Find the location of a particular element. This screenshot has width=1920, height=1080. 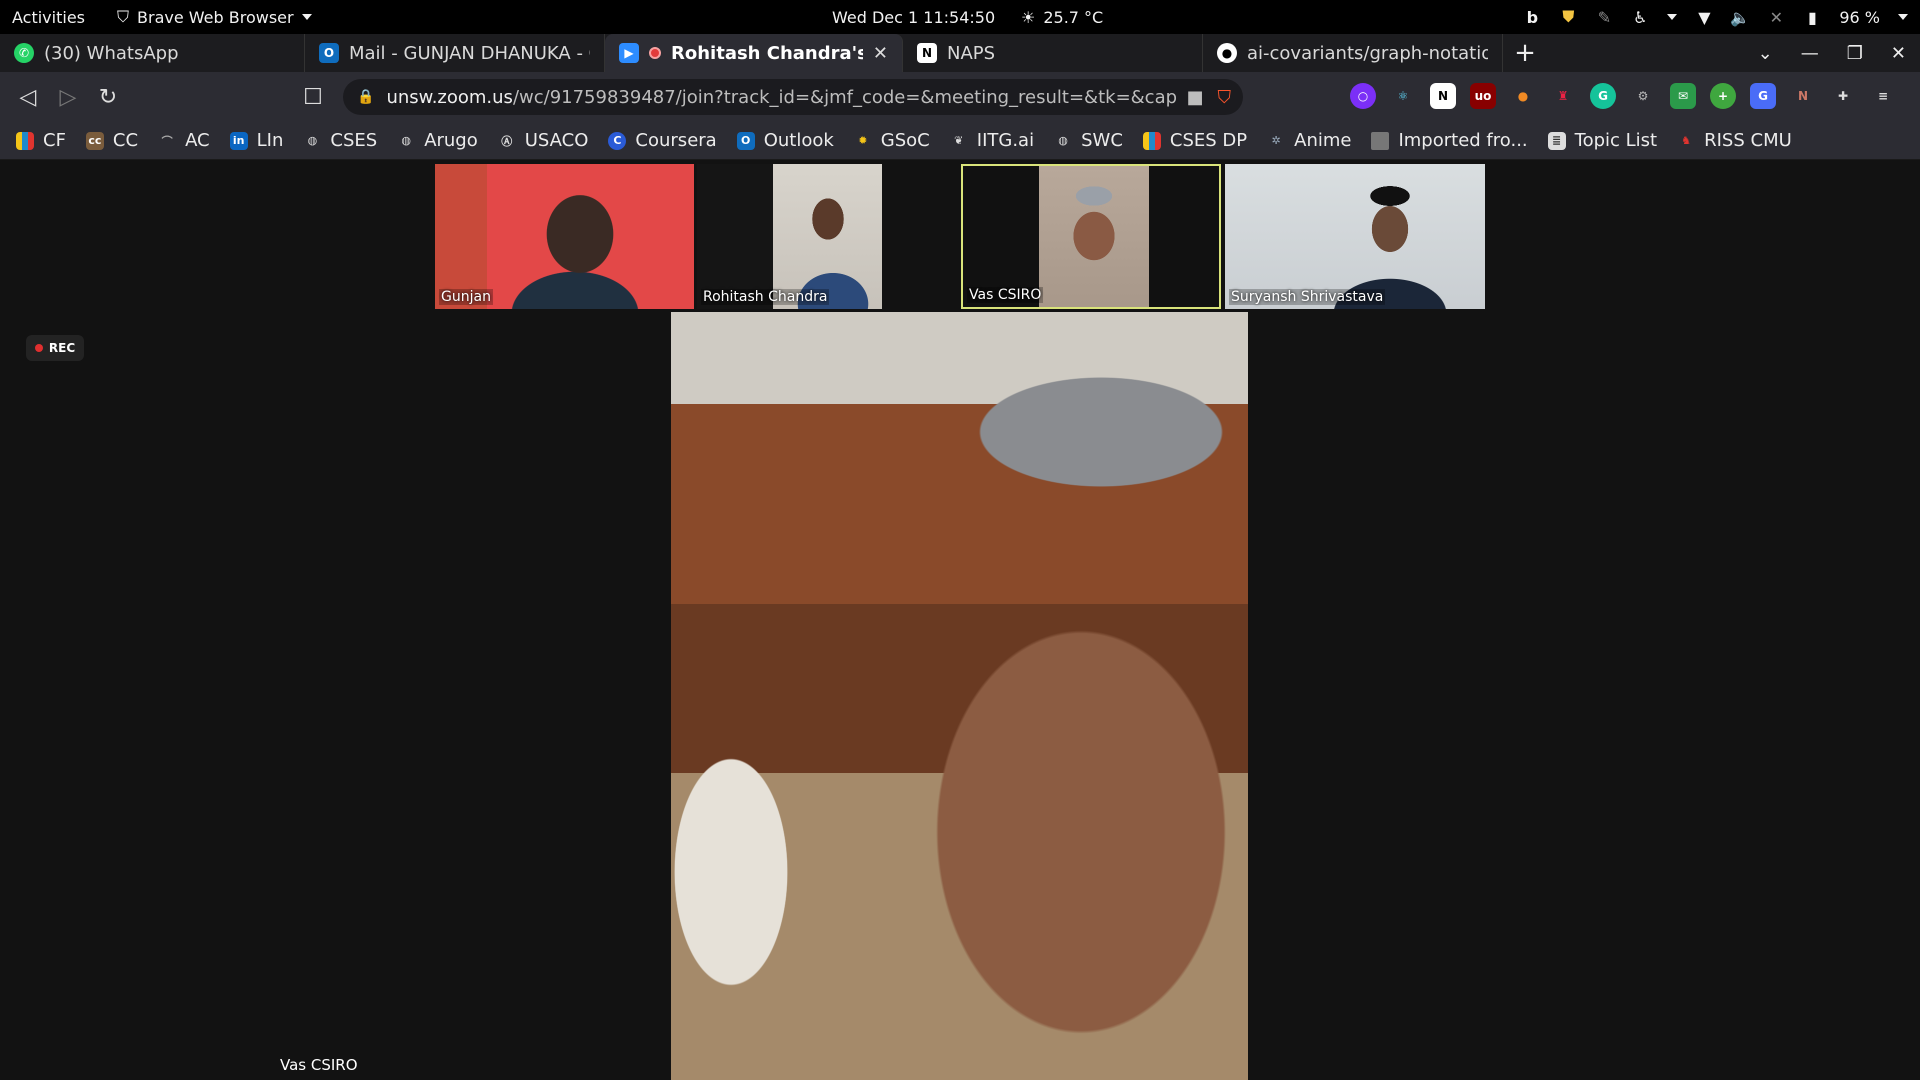

weather-temp: 25.7 °C is located at coordinates (1073, 17).